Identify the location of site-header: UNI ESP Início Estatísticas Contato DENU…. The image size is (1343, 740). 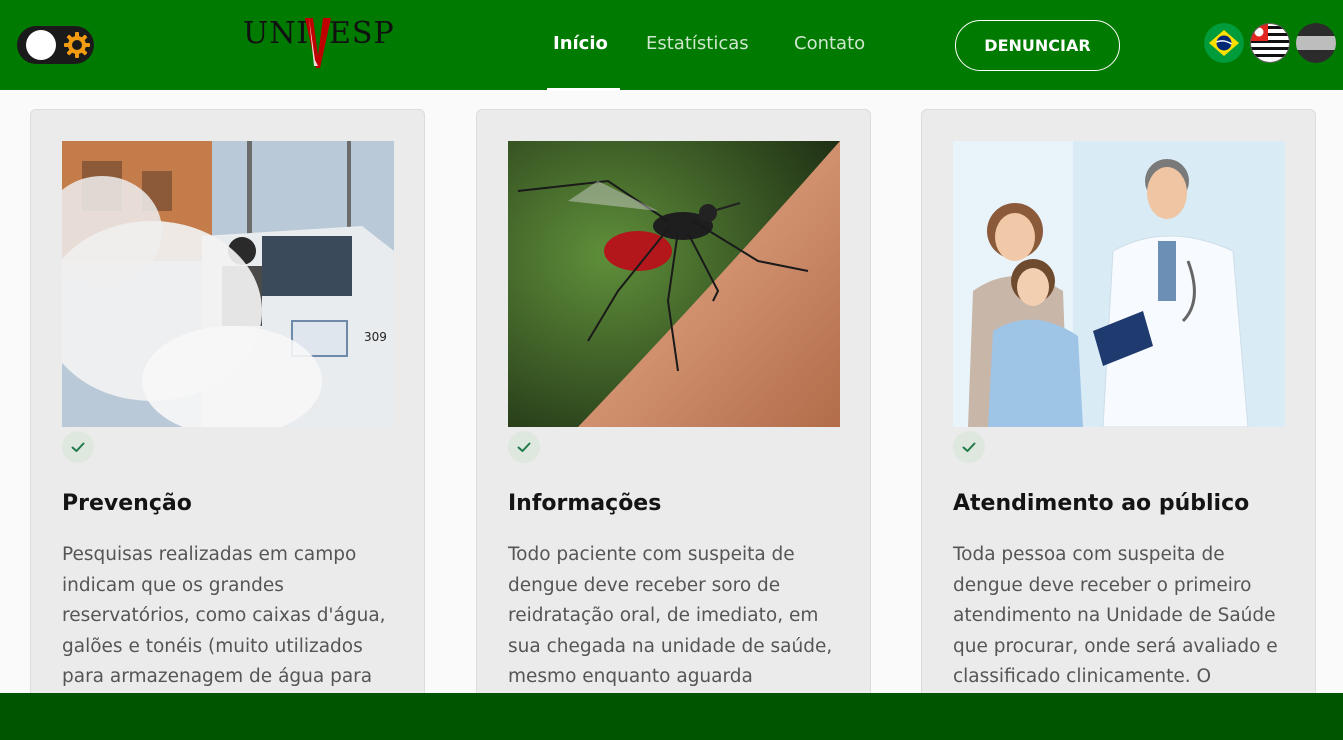
(671, 45).